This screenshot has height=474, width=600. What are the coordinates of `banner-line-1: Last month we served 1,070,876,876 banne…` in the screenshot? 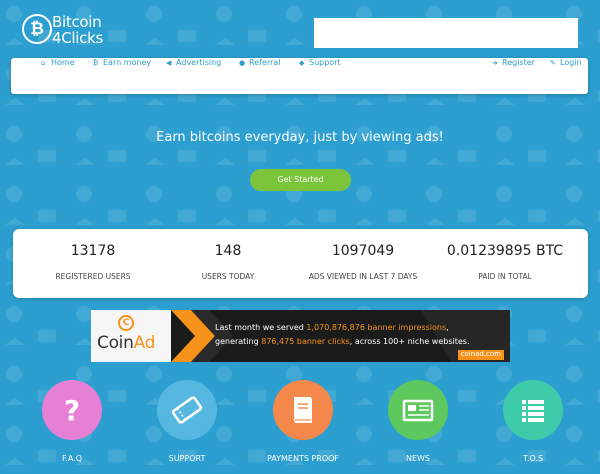 It's located at (332, 327).